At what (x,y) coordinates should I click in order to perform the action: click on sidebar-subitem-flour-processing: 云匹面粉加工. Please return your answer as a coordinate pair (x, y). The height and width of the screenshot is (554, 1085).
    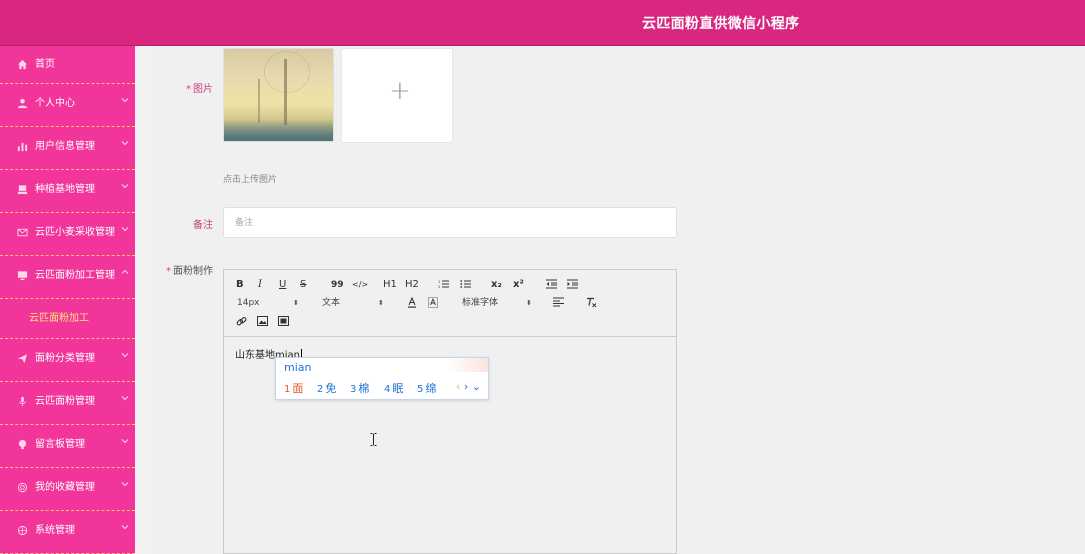
    Looking at the image, I should click on (67, 319).